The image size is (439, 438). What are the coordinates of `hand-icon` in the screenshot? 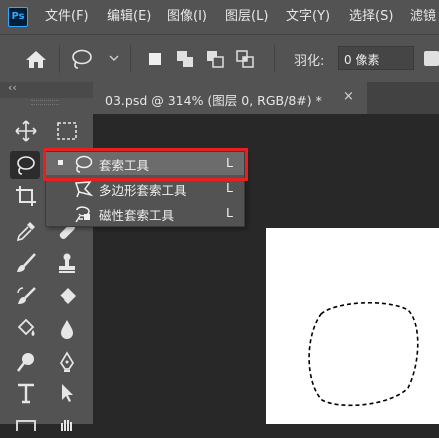 It's located at (66, 425).